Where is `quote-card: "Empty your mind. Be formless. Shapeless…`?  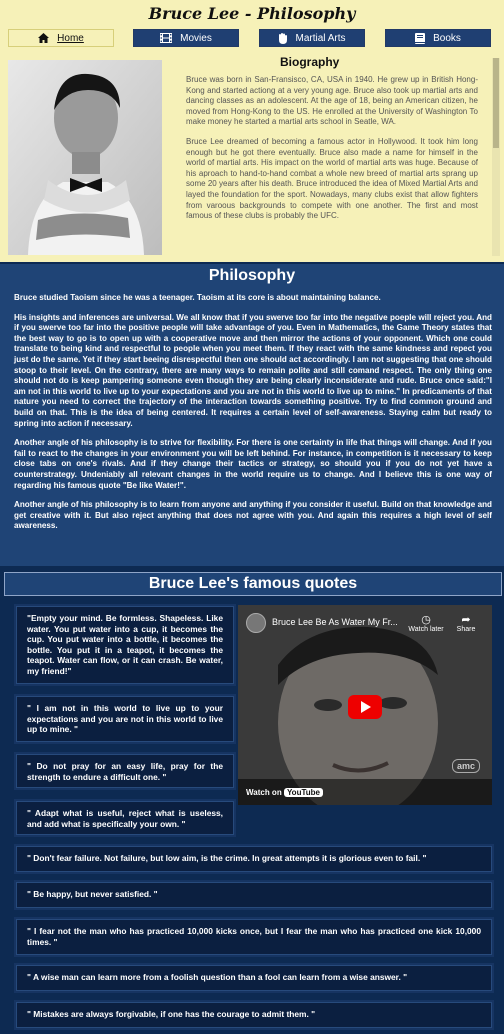 quote-card: "Empty your mind. Be formless. Shapeless… is located at coordinates (125, 645).